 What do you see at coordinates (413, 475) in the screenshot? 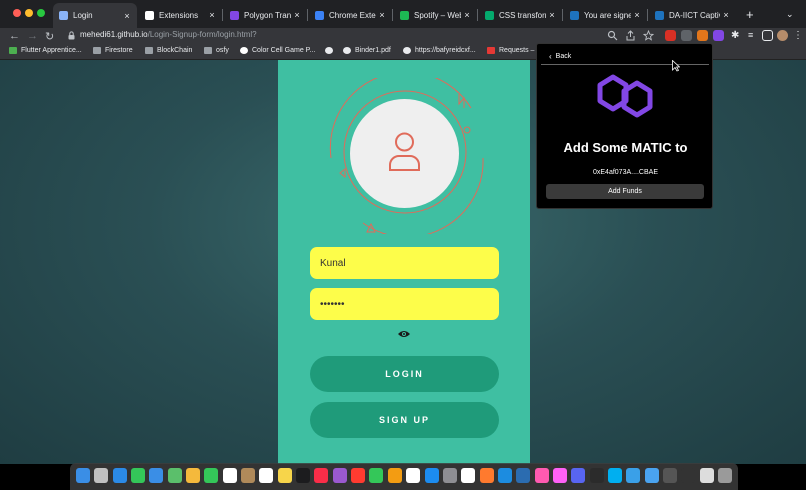
I see `textedit-icon` at bounding box center [413, 475].